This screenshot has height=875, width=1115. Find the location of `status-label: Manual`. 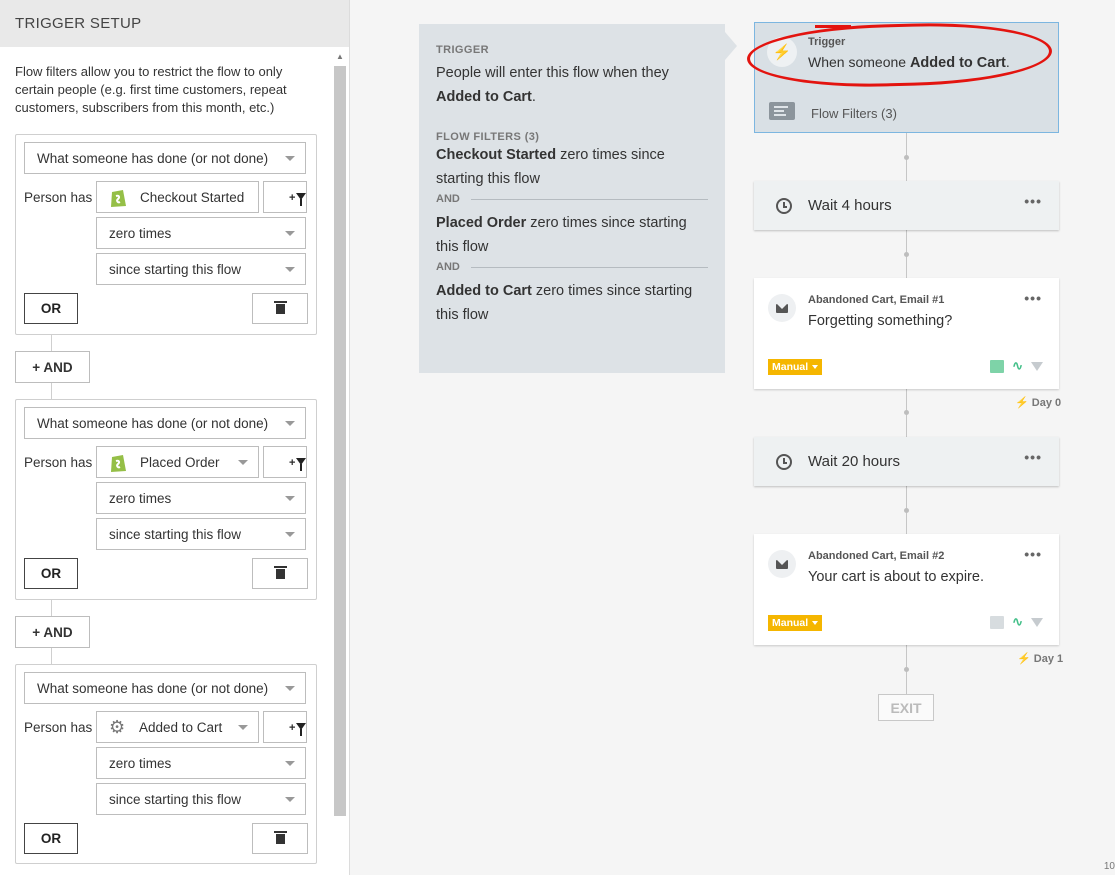

status-label: Manual is located at coordinates (790, 623).